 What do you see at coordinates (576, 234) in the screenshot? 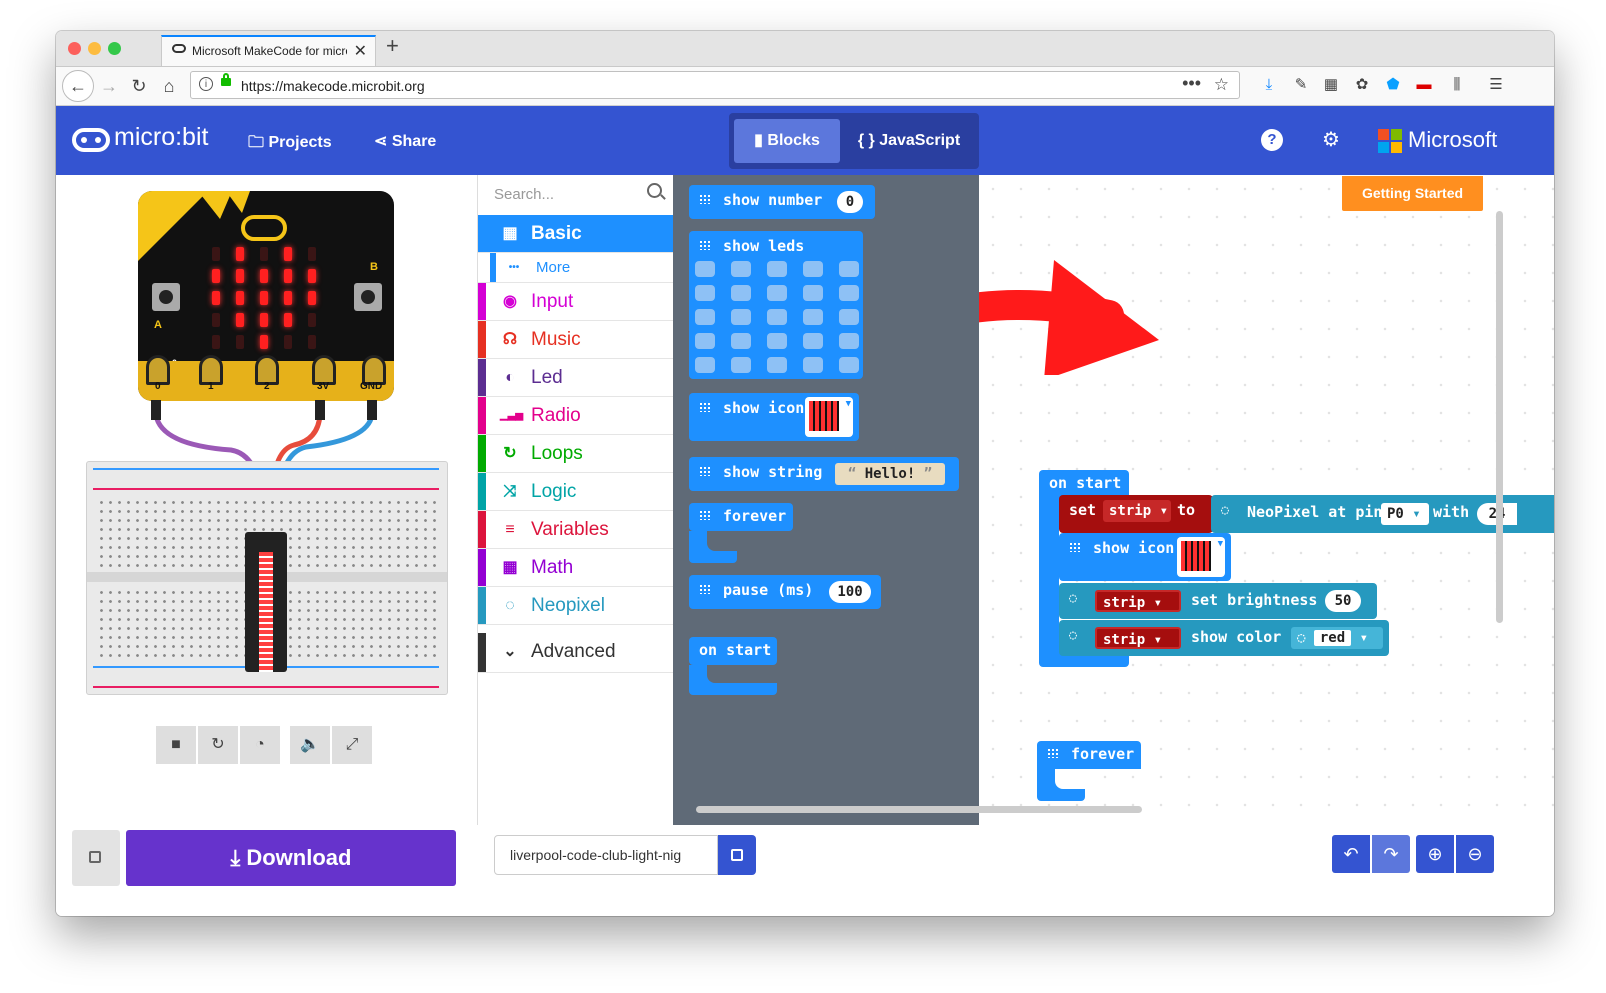
I see `category-basic: ▦ Basic` at bounding box center [576, 234].